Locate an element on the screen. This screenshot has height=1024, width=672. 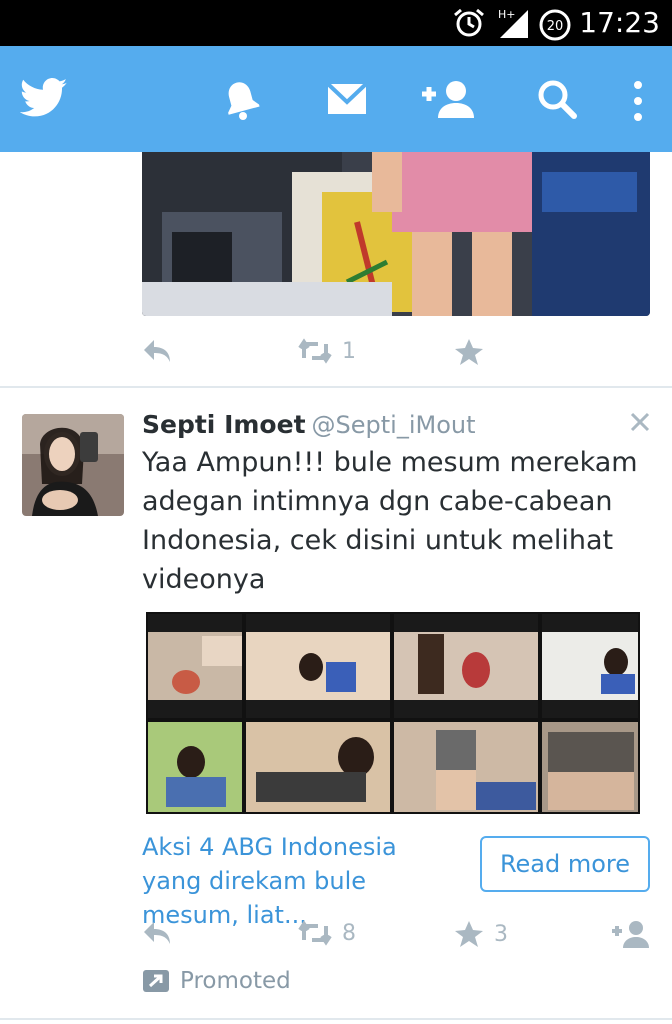
alarm-icon is located at coordinates (469, 25).